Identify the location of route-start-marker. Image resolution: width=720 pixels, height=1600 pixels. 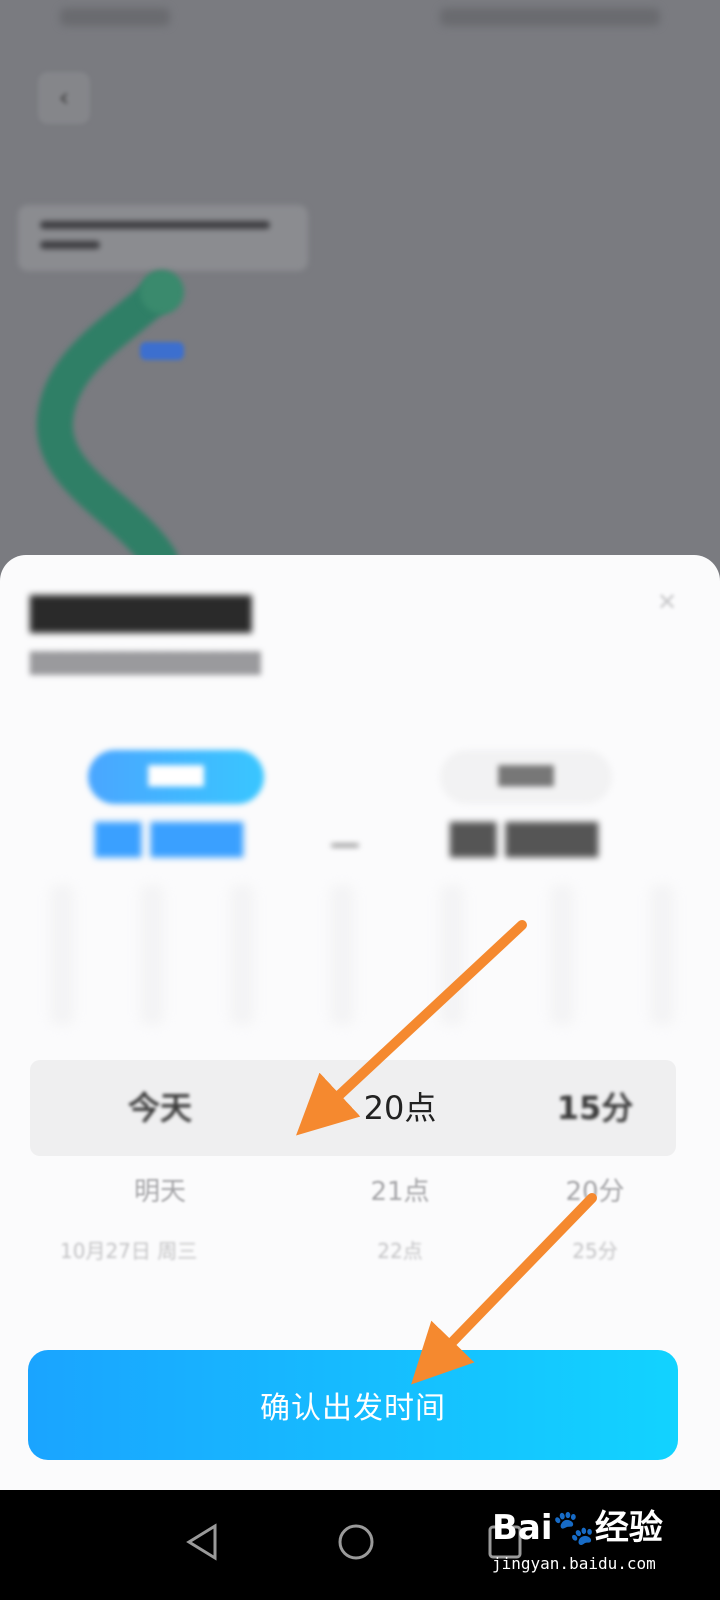
(162, 292).